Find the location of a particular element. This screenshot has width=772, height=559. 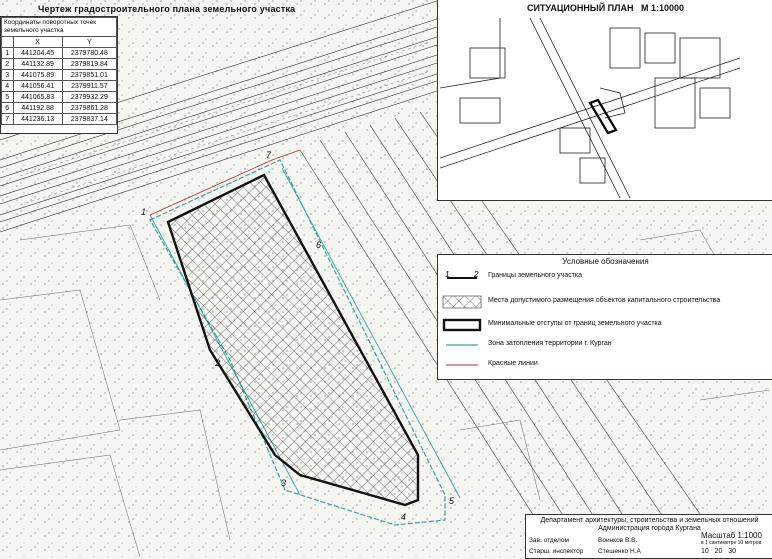

legend-item-flood-zone: Зона затопления территории г. Курган is located at coordinates (605, 345).